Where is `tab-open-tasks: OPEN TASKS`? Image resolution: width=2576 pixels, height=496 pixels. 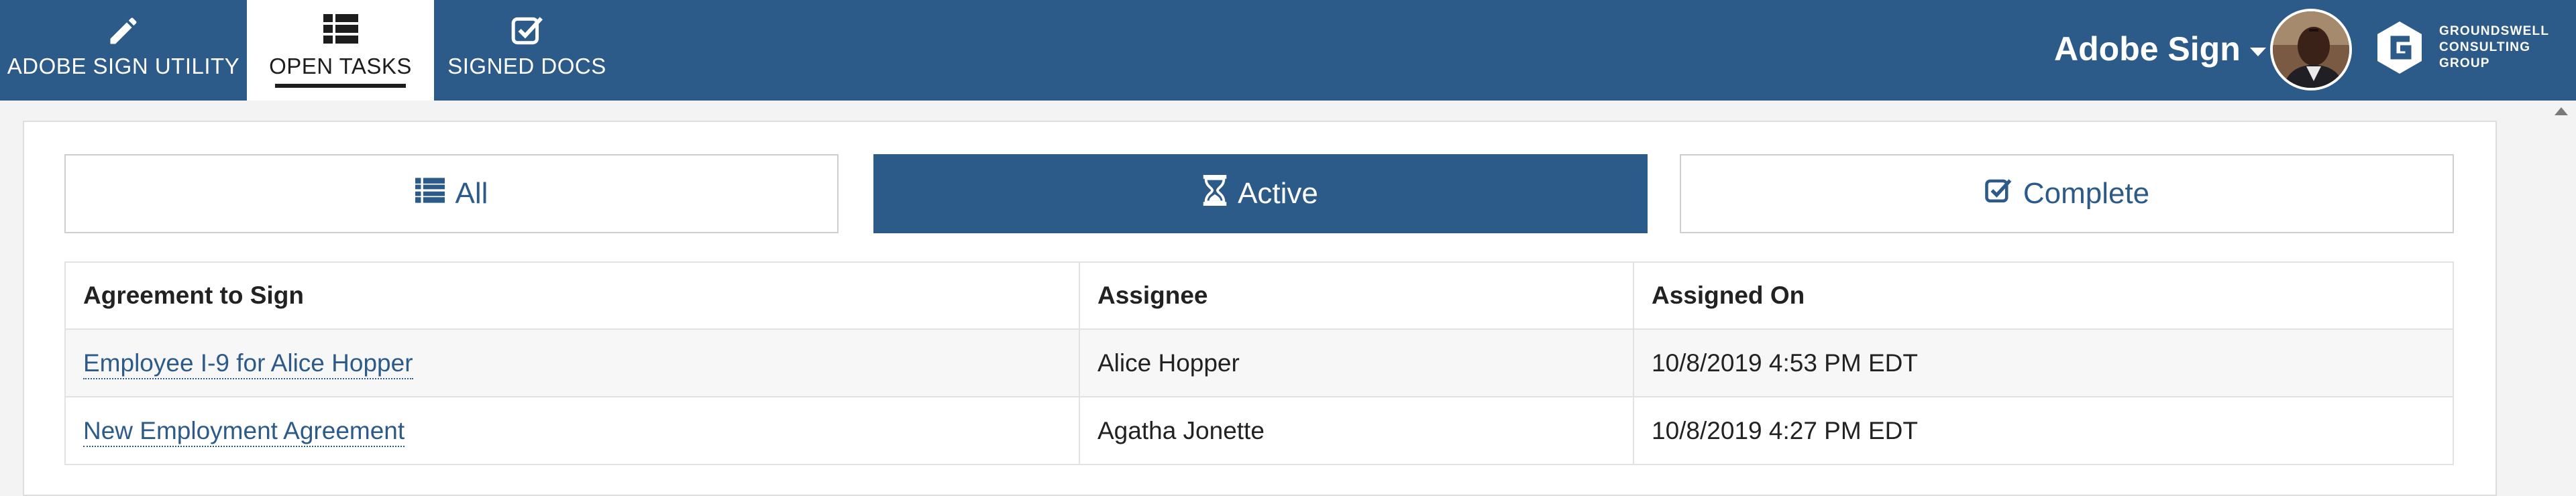
tab-open-tasks: OPEN TASKS is located at coordinates (340, 50).